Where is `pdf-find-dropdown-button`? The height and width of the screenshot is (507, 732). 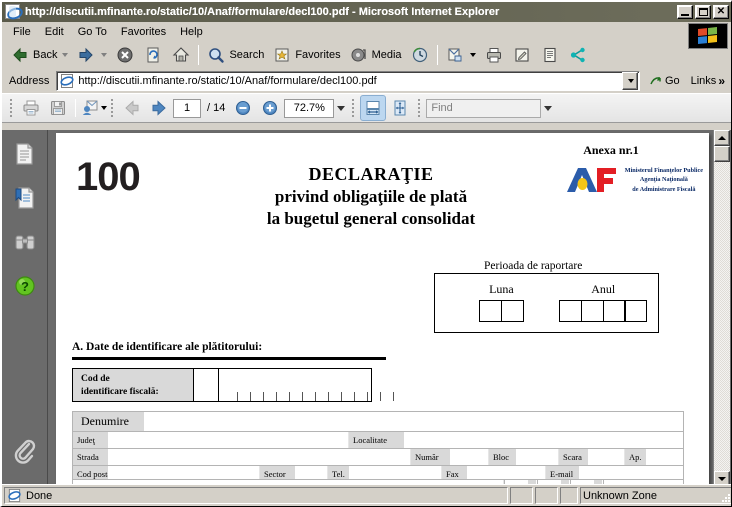 pdf-find-dropdown-button is located at coordinates (548, 108).